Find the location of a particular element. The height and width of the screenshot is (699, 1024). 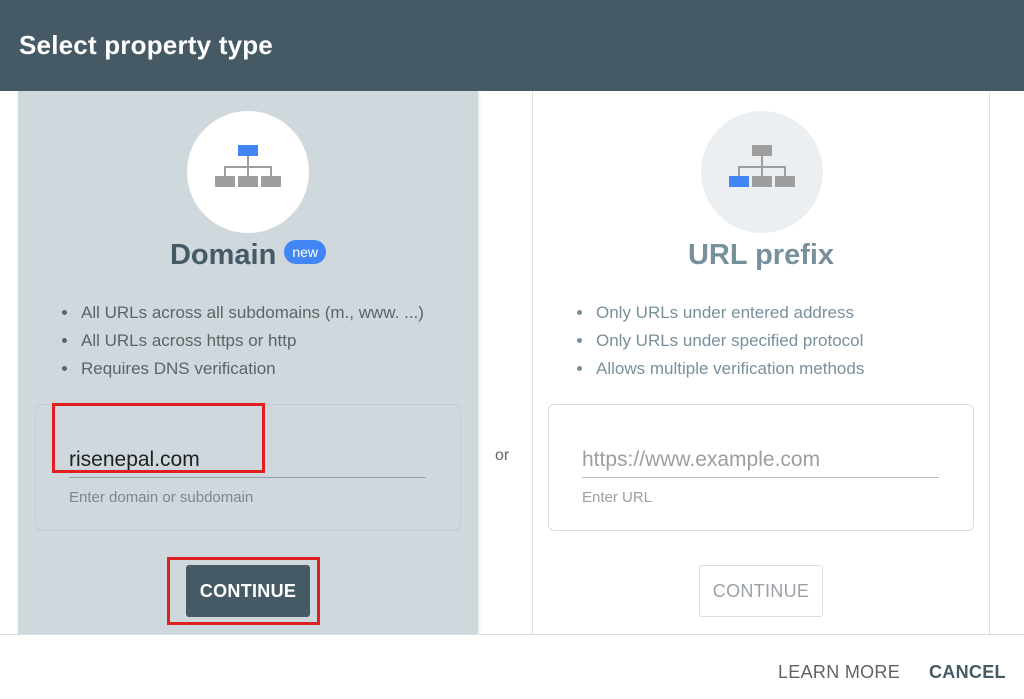

dialog-header: Select property type is located at coordinates (512, 45).